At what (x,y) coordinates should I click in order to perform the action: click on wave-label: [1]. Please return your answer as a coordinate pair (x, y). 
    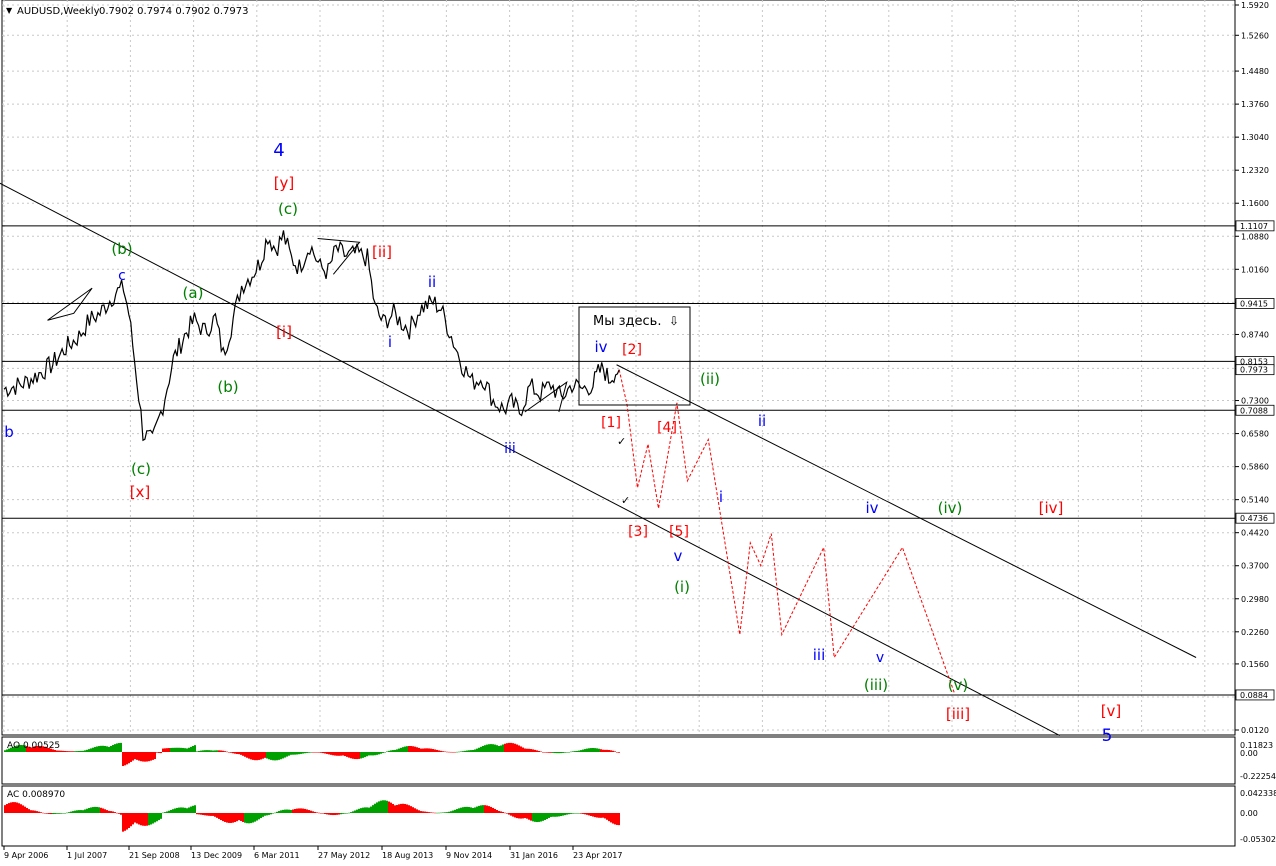
    Looking at the image, I should click on (611, 423).